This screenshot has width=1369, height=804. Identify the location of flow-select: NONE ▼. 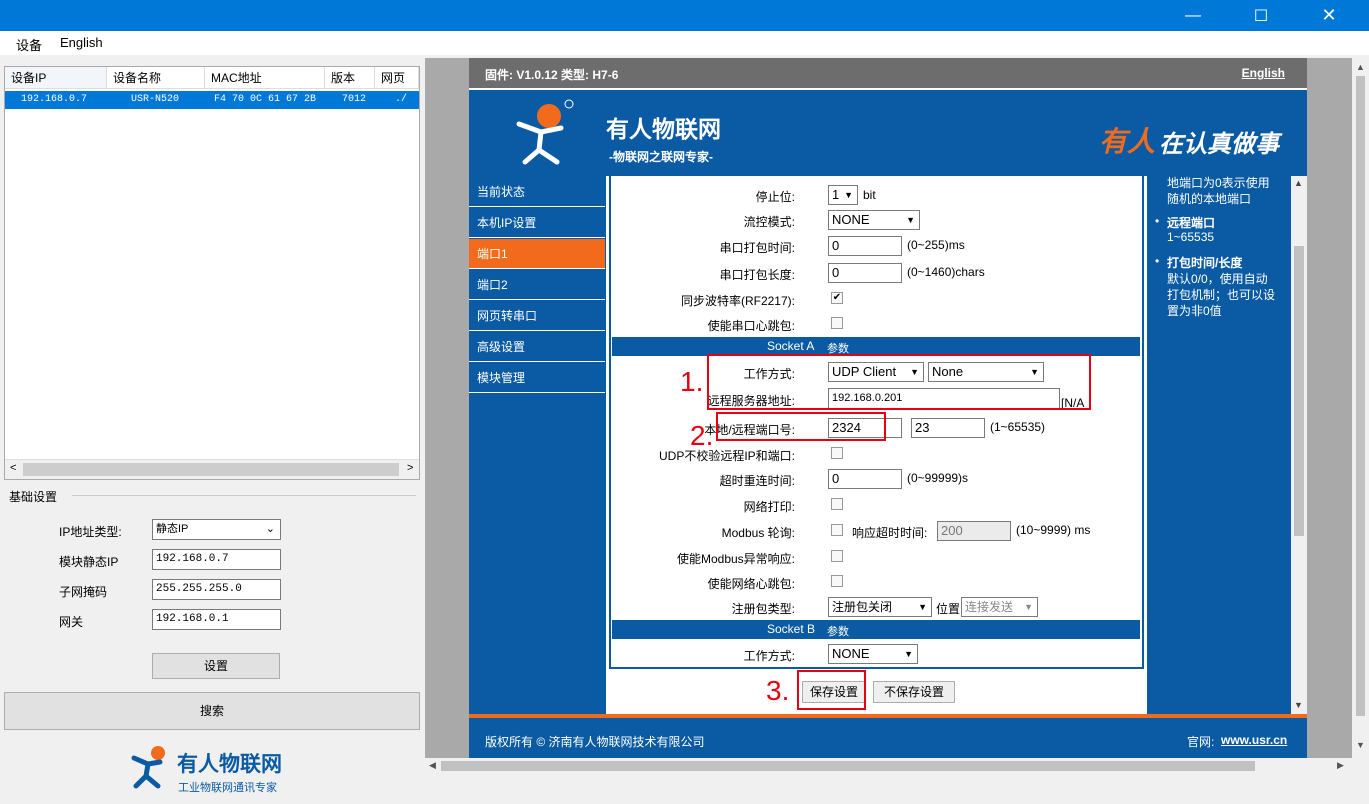
(874, 220).